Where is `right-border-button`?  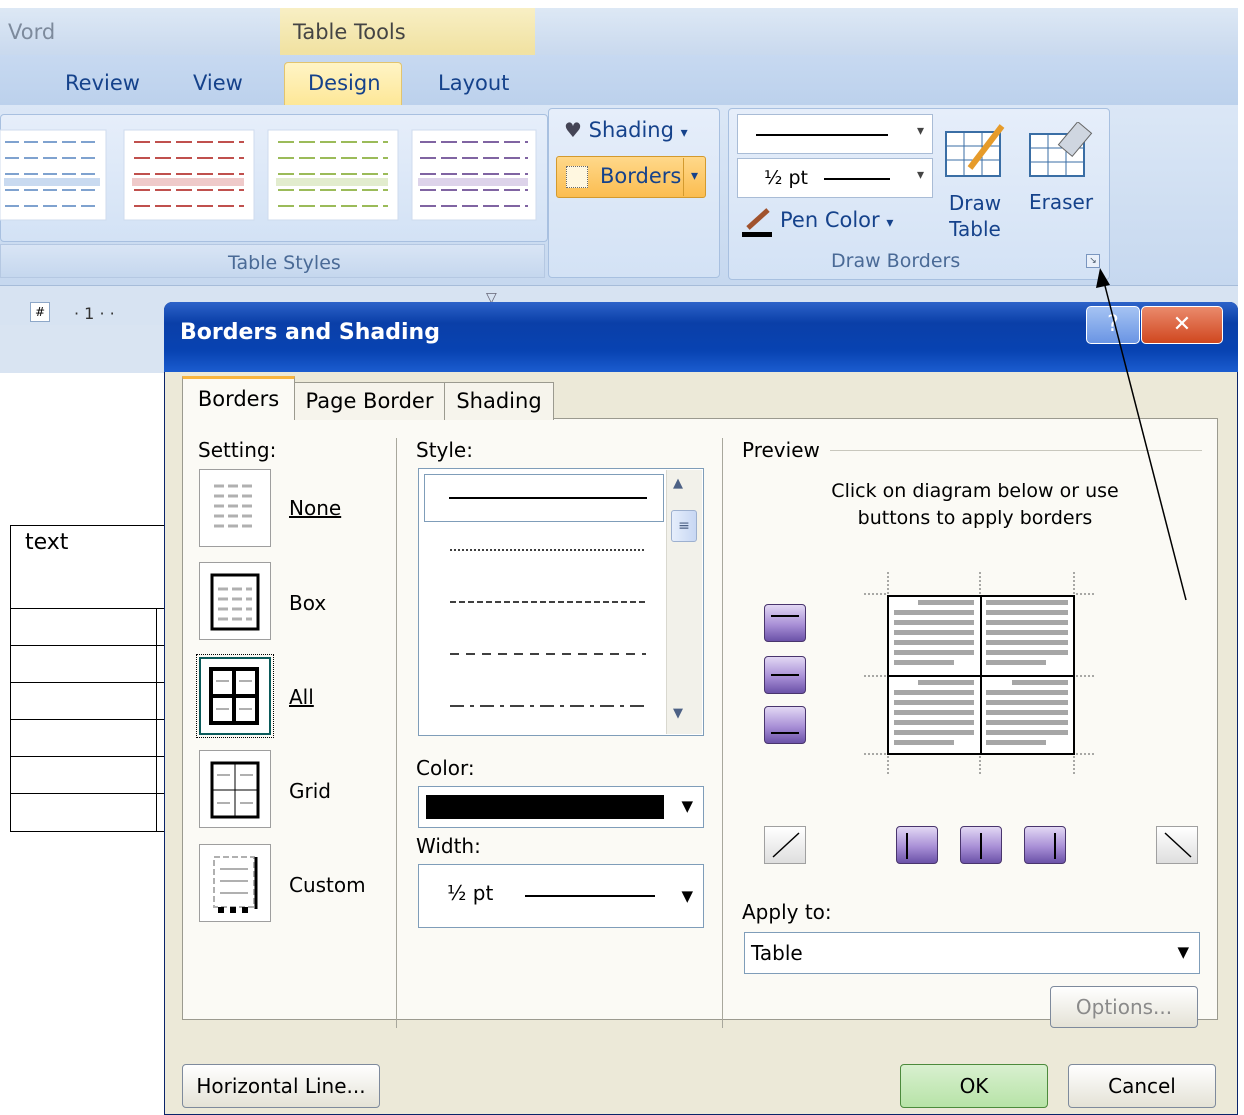 right-border-button is located at coordinates (1045, 845).